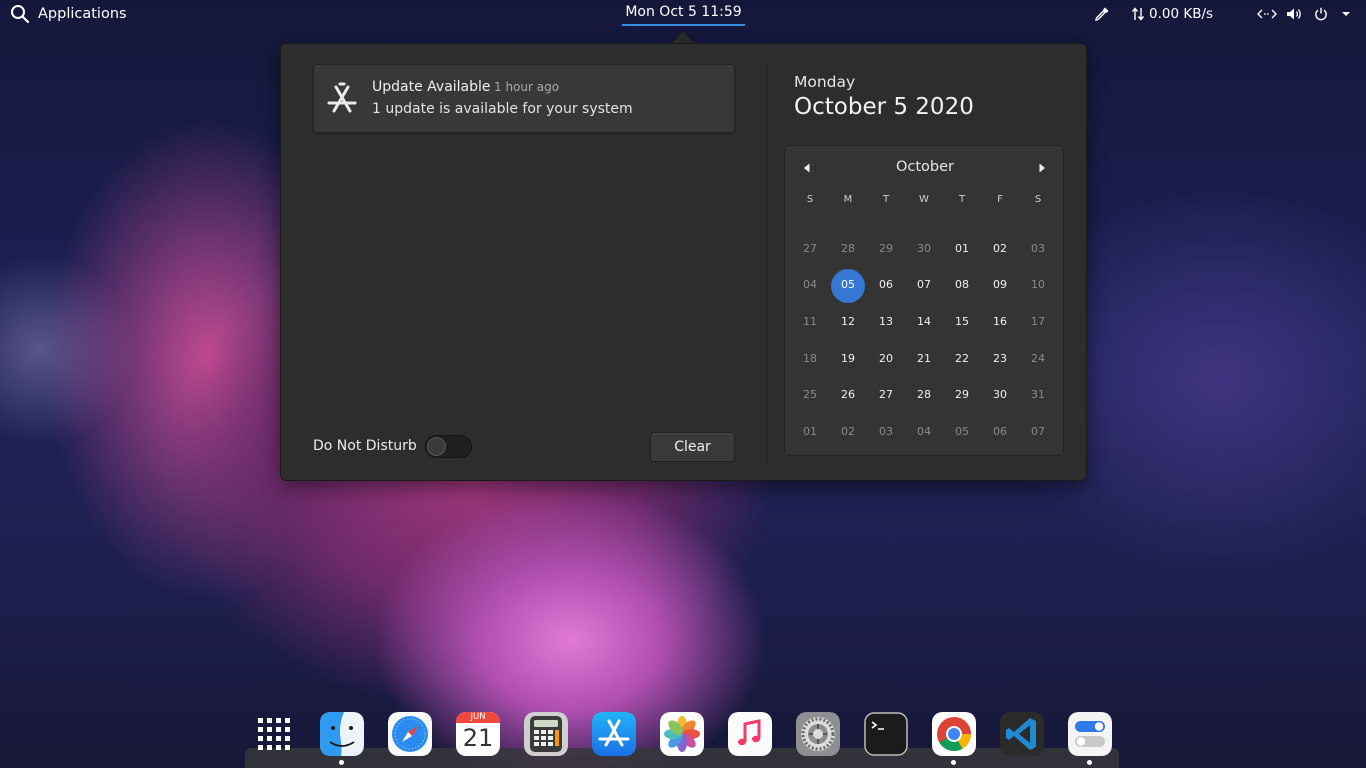  What do you see at coordinates (1000, 199) in the screenshot?
I see `weekday-label: F` at bounding box center [1000, 199].